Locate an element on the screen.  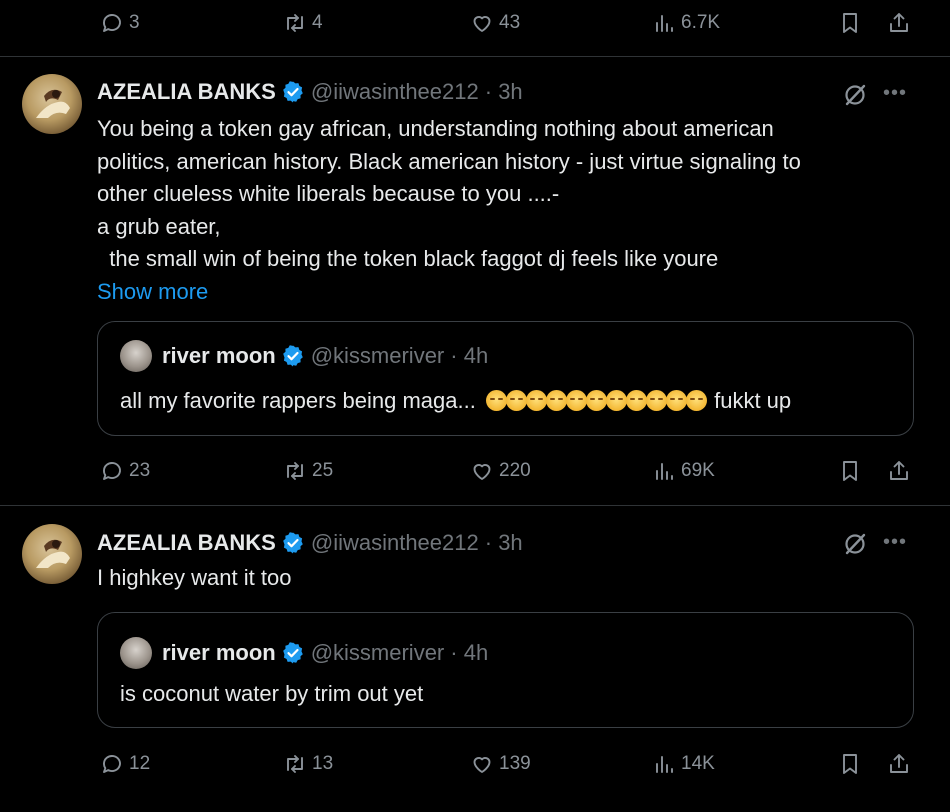
reply-button: 12 is located at coordinates (125, 764).